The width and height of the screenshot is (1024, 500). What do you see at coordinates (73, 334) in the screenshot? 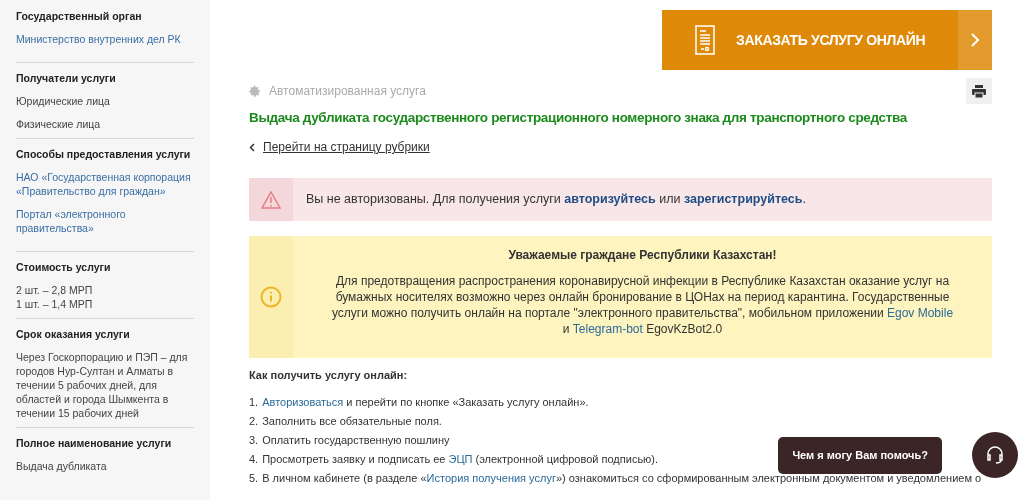
I see `section-title: Срок оказания услуги` at bounding box center [73, 334].